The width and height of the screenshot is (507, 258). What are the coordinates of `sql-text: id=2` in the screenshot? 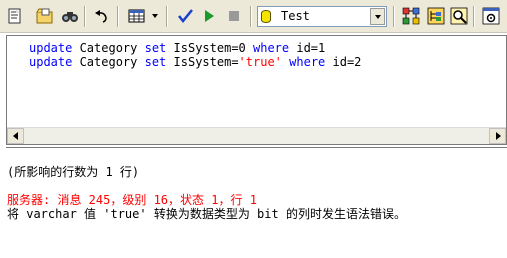 It's located at (343, 62).